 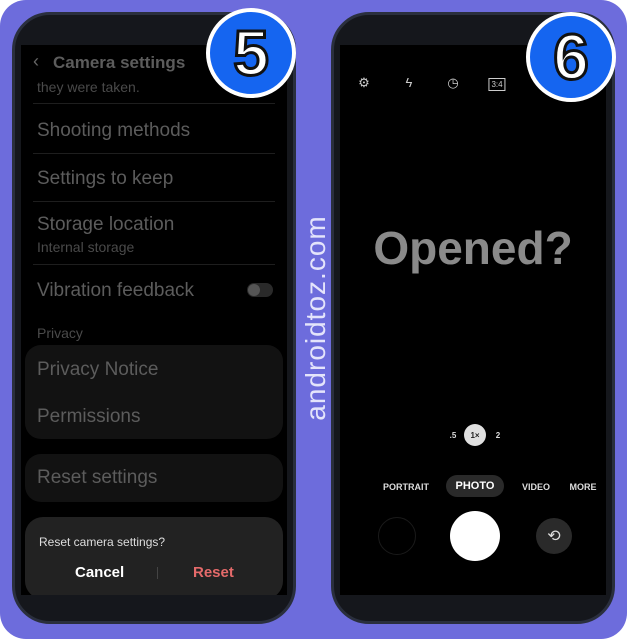 What do you see at coordinates (475, 486) in the screenshot?
I see `mode-photo: PHOTO` at bounding box center [475, 486].